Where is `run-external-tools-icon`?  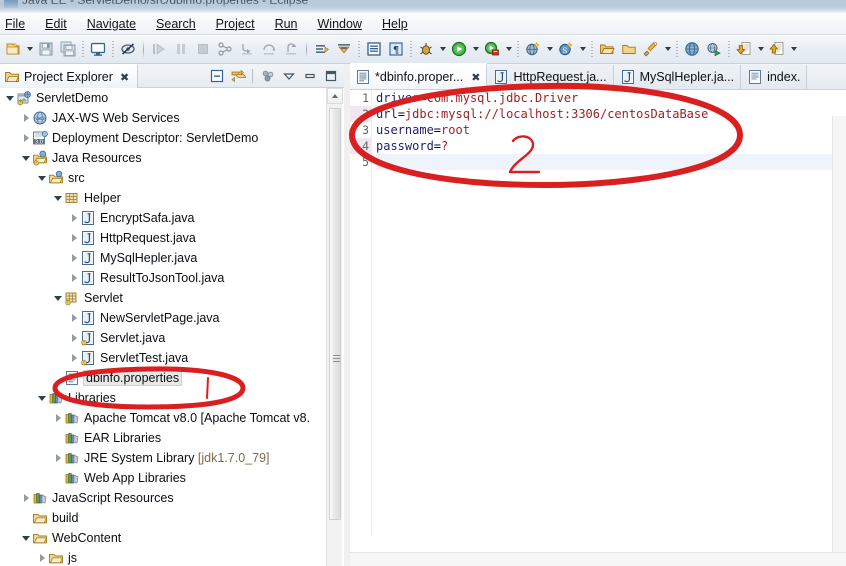
run-external-tools-icon is located at coordinates (492, 49).